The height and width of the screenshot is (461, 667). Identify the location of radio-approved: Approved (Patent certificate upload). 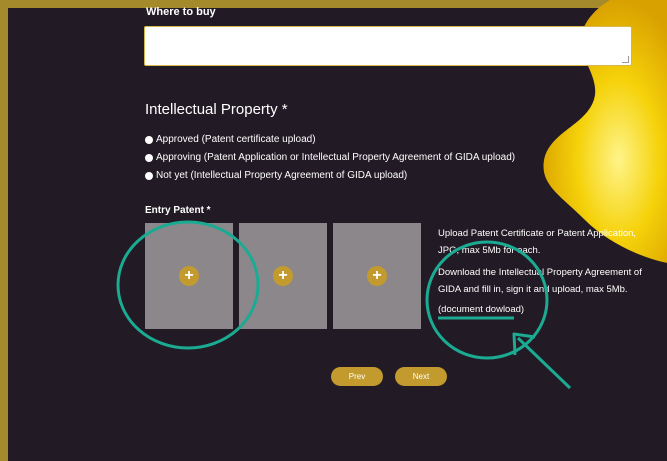
(230, 139).